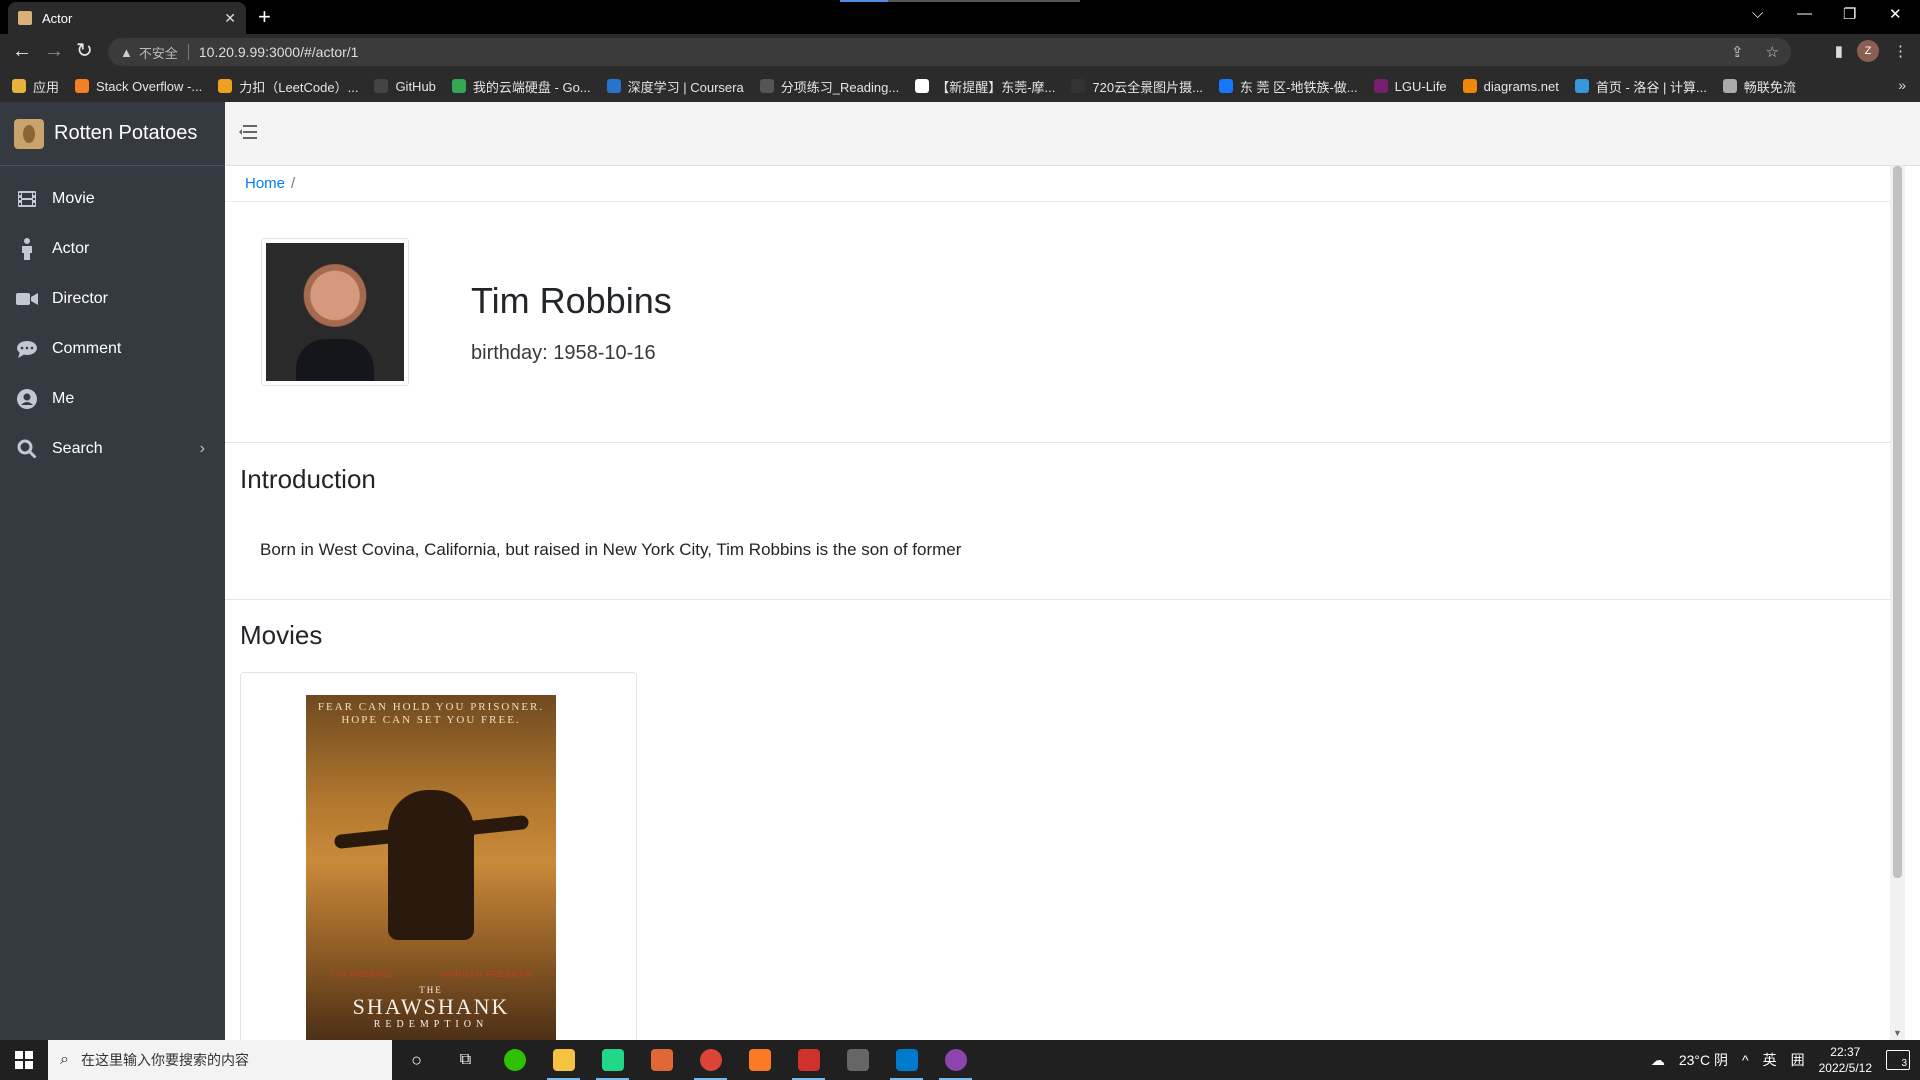  Describe the element at coordinates (759, 1060) in the screenshot. I see `xampp-icon` at that location.